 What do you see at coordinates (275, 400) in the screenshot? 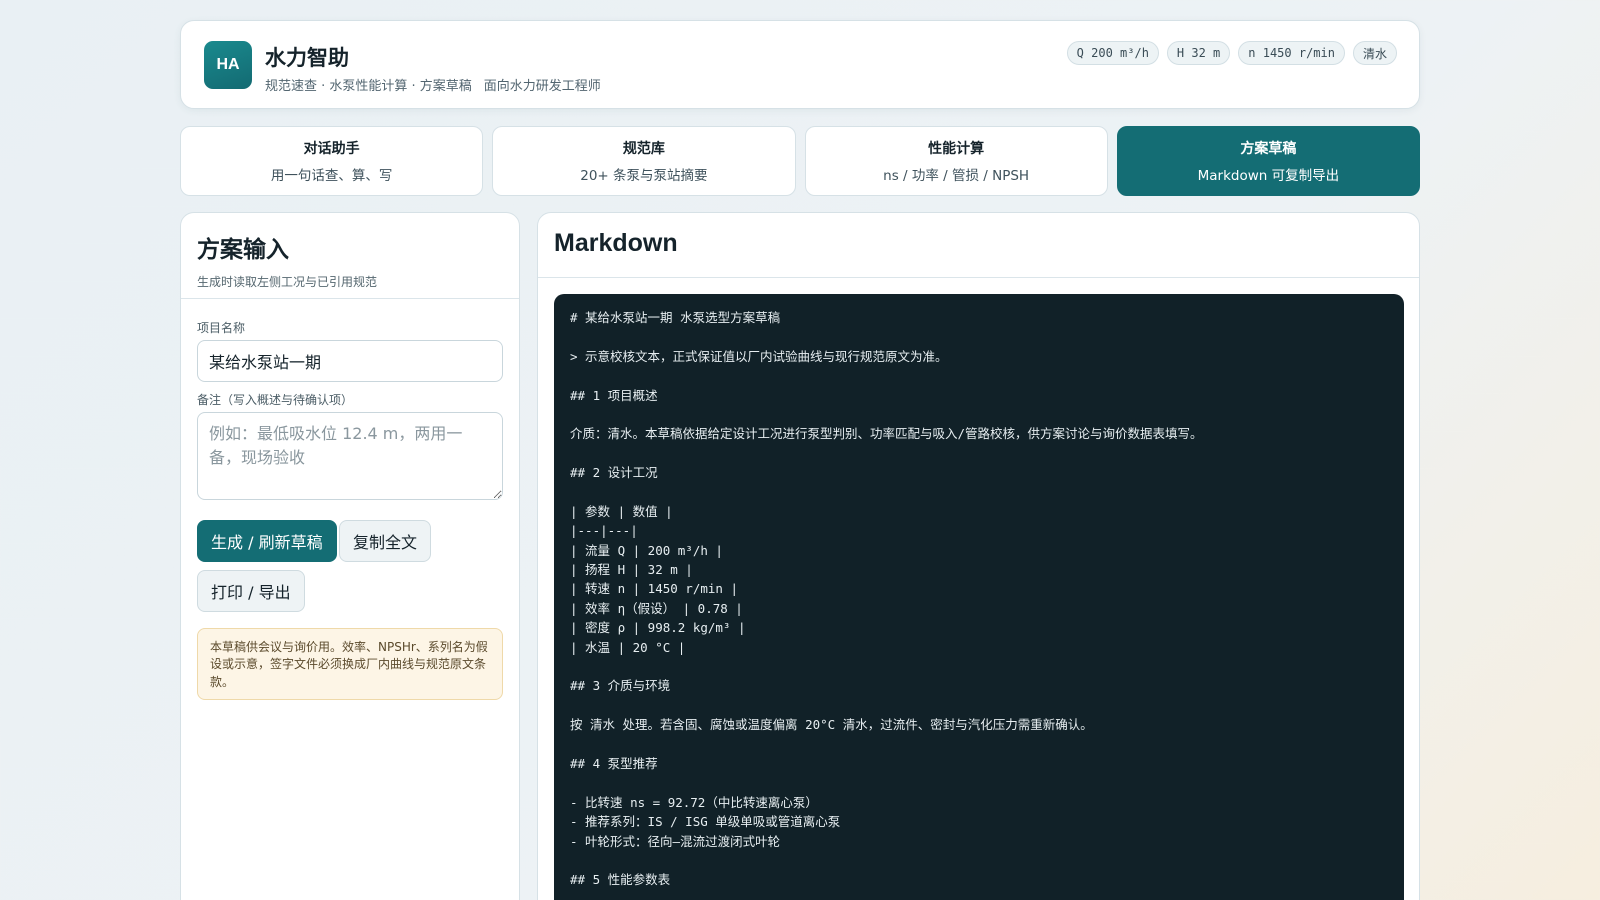
I see `notes-label: 备注（写入概述与待确认项）` at bounding box center [275, 400].